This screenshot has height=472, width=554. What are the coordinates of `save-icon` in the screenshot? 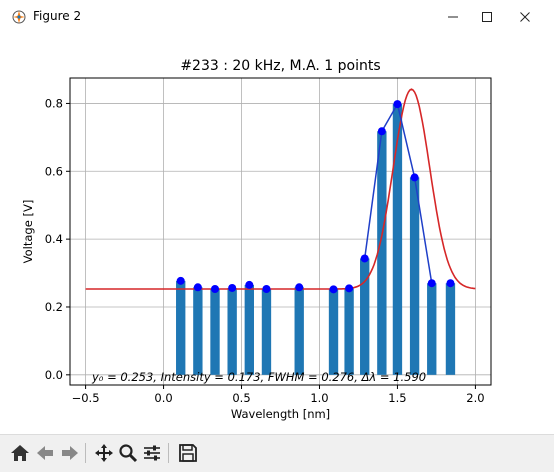 It's located at (188, 453).